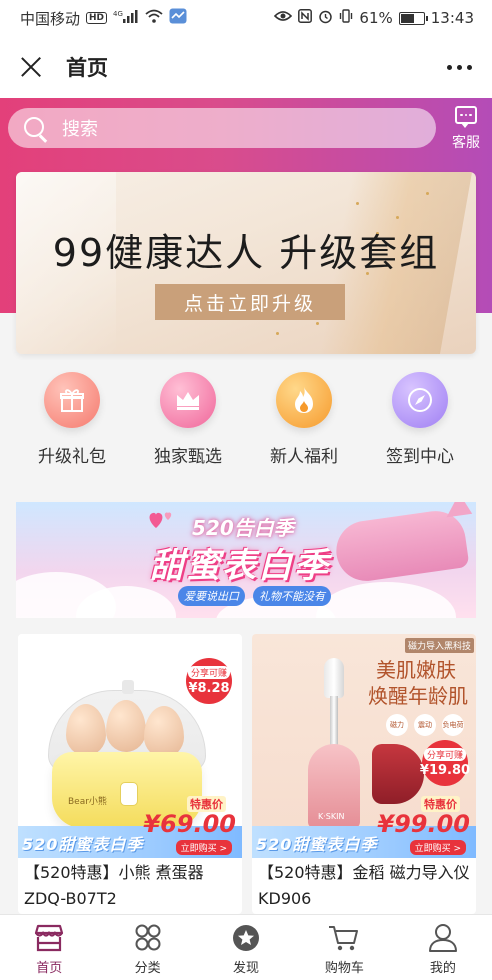 This screenshot has width=492, height=980. What do you see at coordinates (452, 18) in the screenshot?
I see `clock: 13:43` at bounding box center [452, 18].